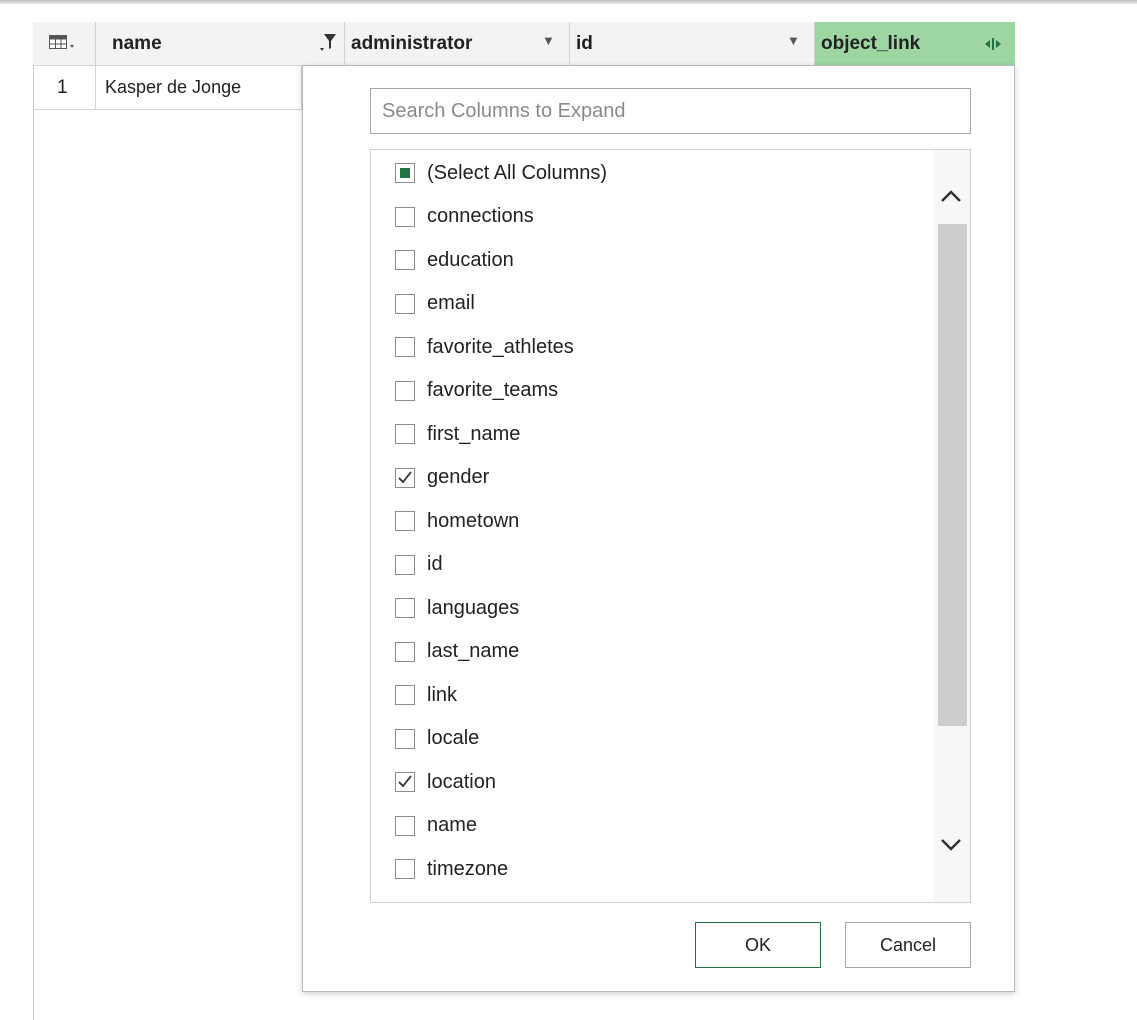 This screenshot has width=1137, height=1020. I want to click on cell-value: Kasper de Jonge, so click(173, 87).